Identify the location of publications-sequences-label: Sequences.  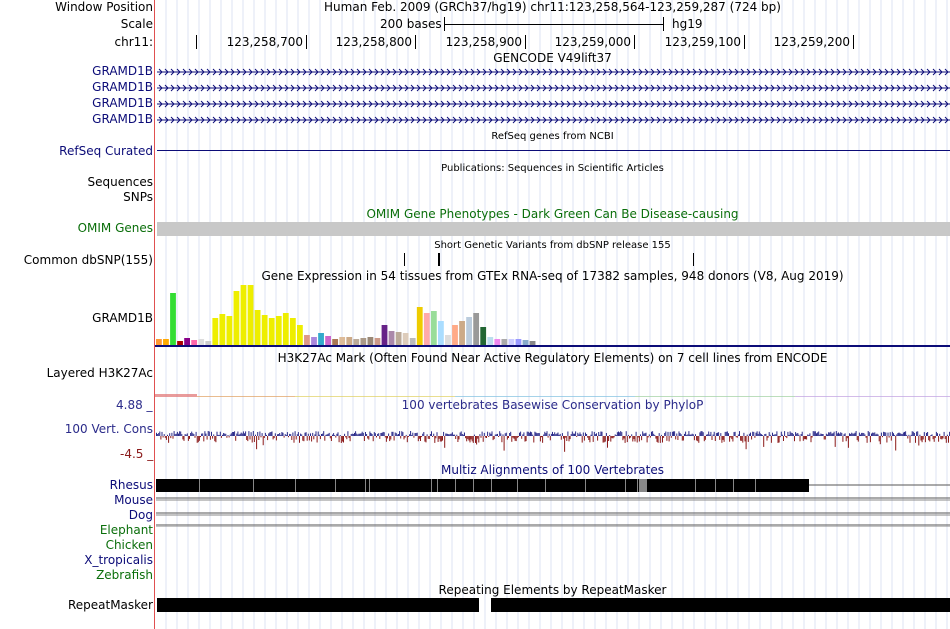
(120, 182).